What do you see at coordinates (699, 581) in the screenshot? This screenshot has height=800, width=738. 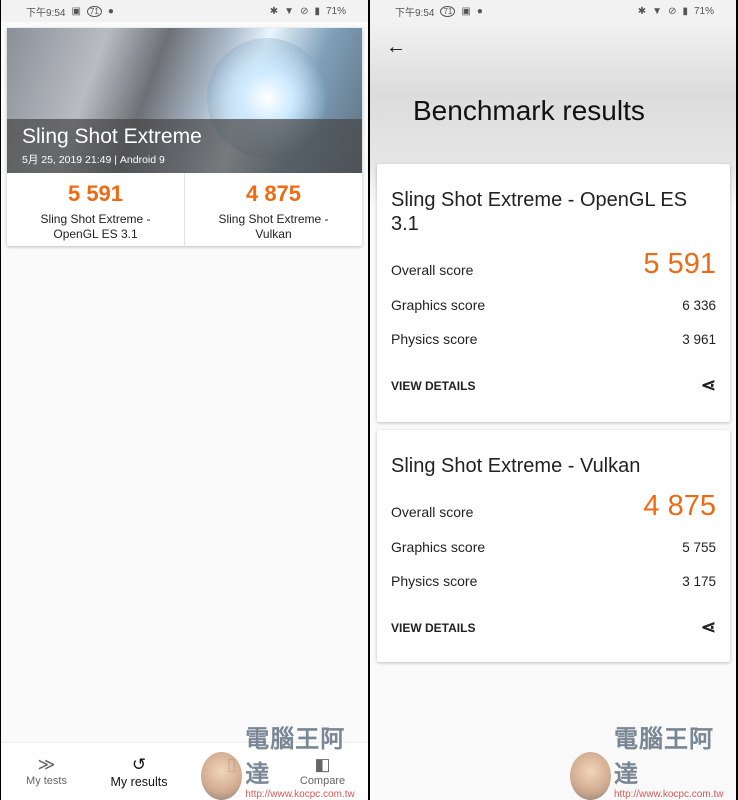 I see `physics-score: 3 175` at bounding box center [699, 581].